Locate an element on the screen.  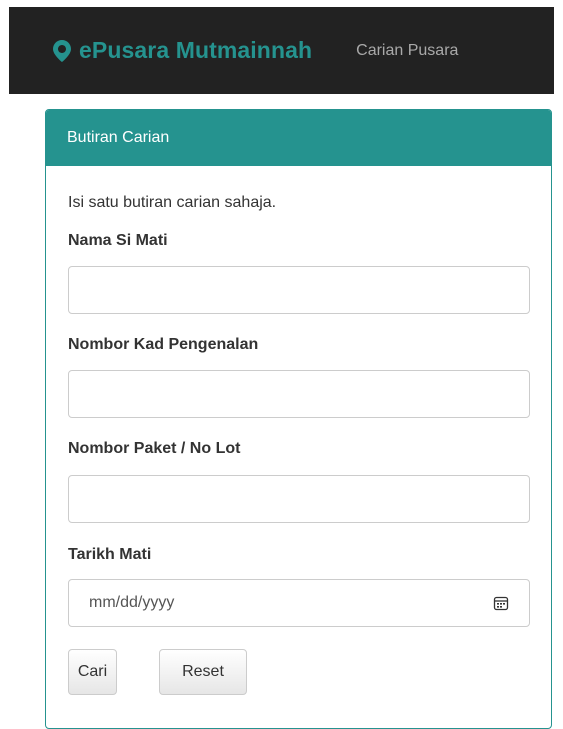
lot-number-input-box is located at coordinates (299, 499).